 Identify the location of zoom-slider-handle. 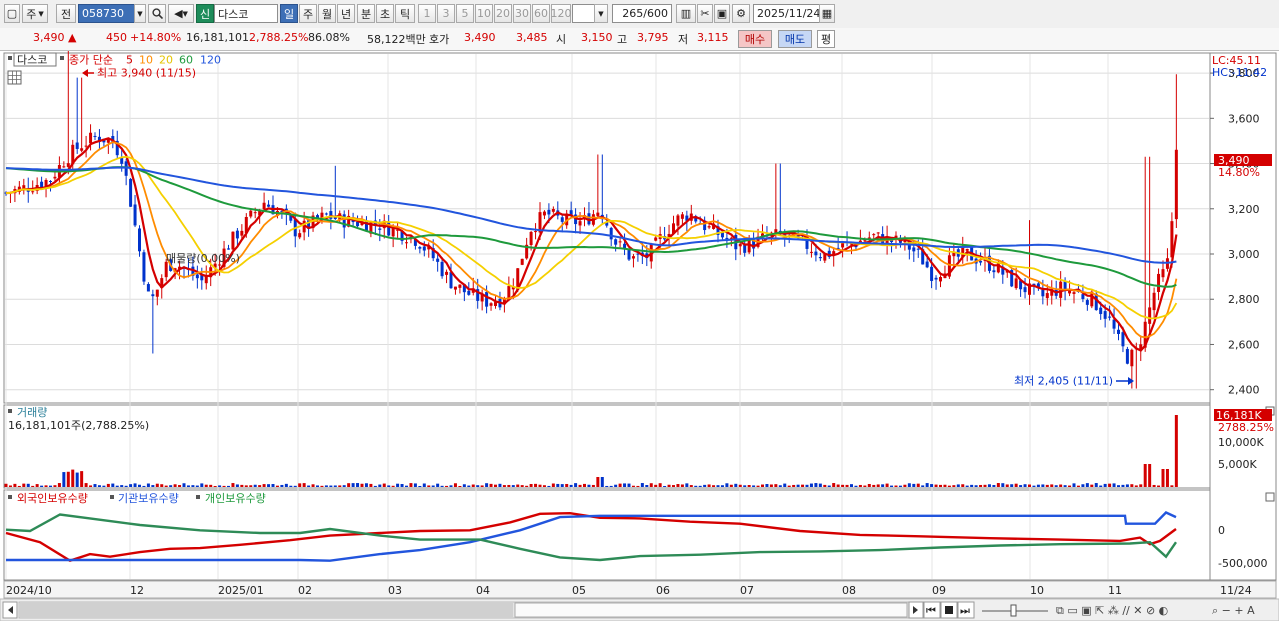
(1013, 610).